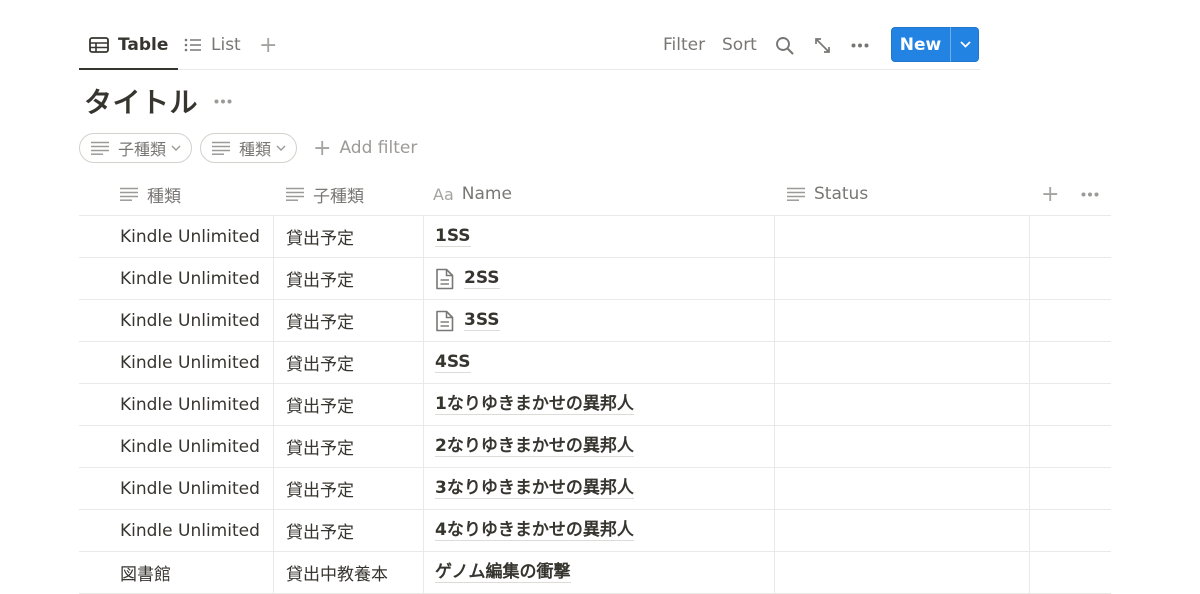 Image resolution: width=1200 pixels, height=594 pixels. What do you see at coordinates (453, 236) in the screenshot?
I see `row-title: 1SS` at bounding box center [453, 236].